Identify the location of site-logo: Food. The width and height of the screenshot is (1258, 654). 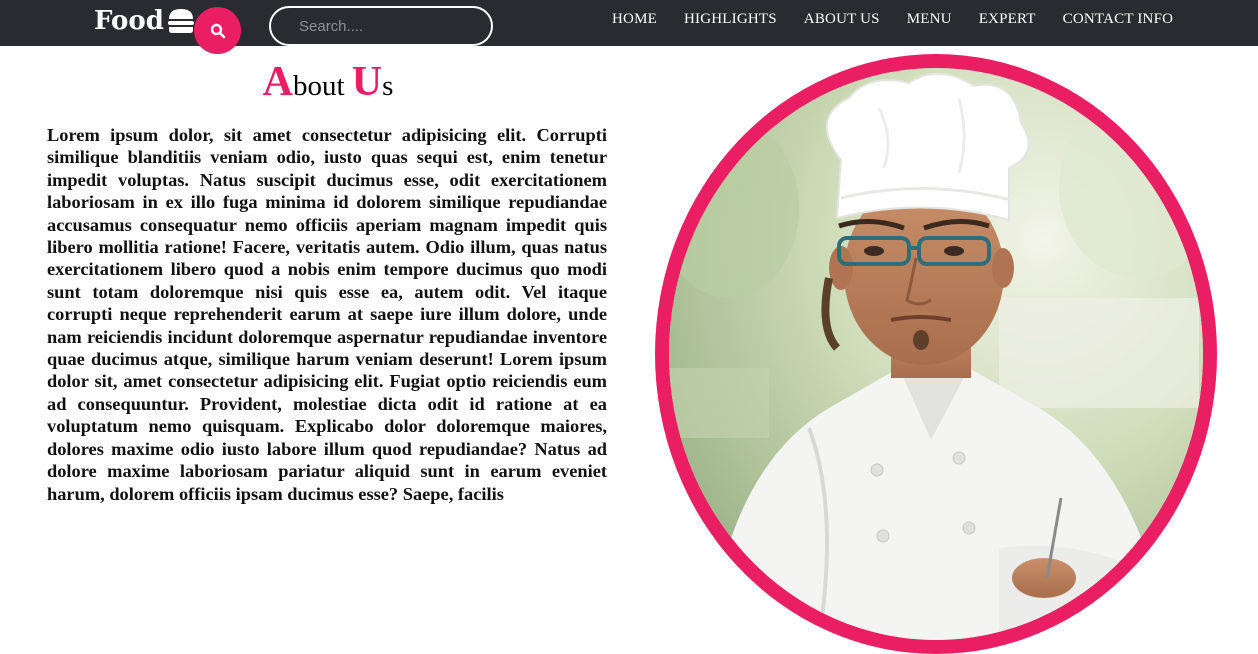
(145, 21).